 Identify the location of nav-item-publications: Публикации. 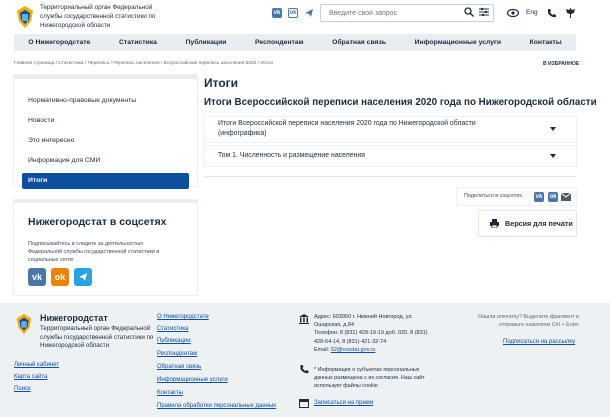
(206, 42).